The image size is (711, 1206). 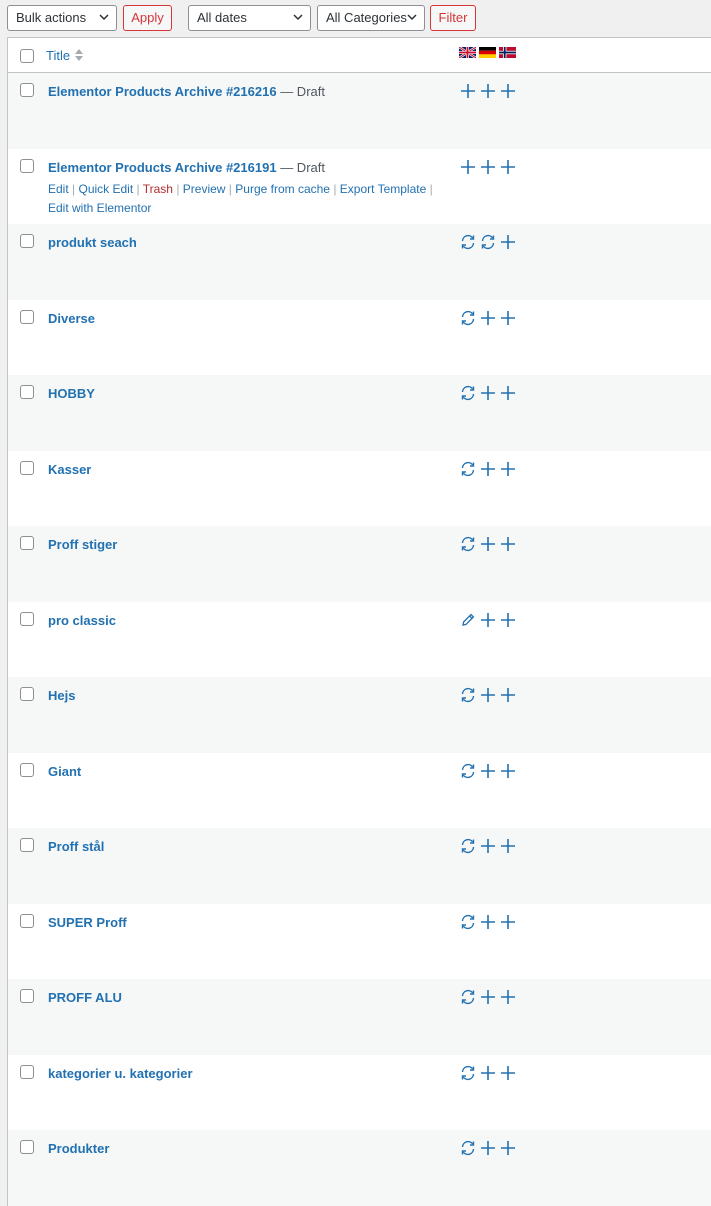 What do you see at coordinates (359, 262) in the screenshot?
I see `table-row: produkt seach` at bounding box center [359, 262].